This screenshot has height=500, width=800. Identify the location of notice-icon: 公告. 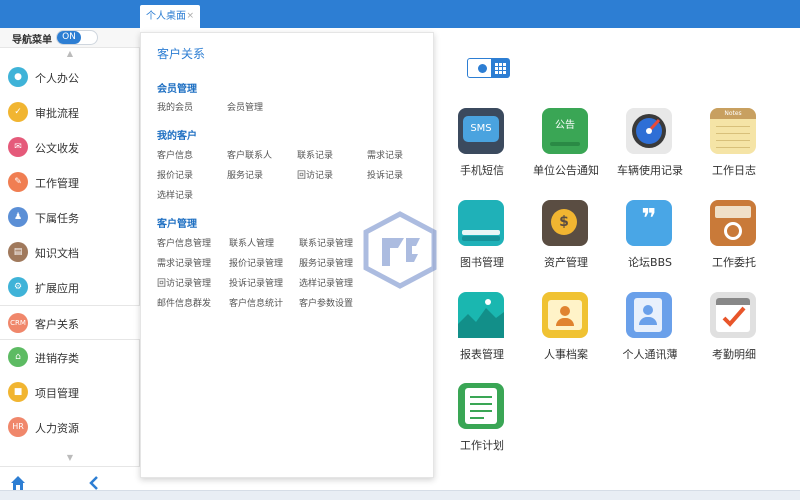
(565, 131).